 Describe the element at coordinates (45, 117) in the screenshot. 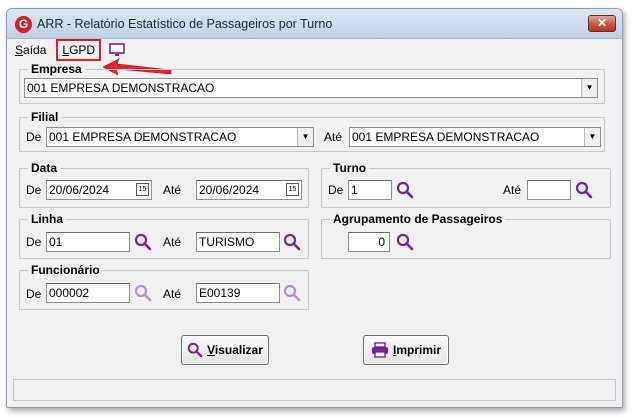

I see `filial-legend: Filial` at that location.